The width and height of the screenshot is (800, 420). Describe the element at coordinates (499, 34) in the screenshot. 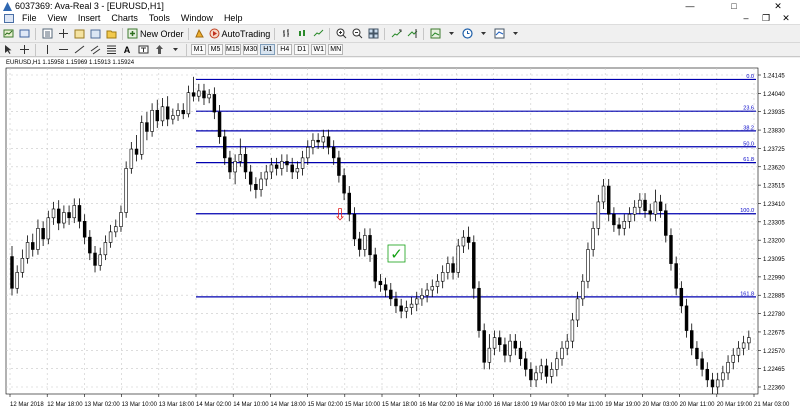

I see `templates-button` at that location.